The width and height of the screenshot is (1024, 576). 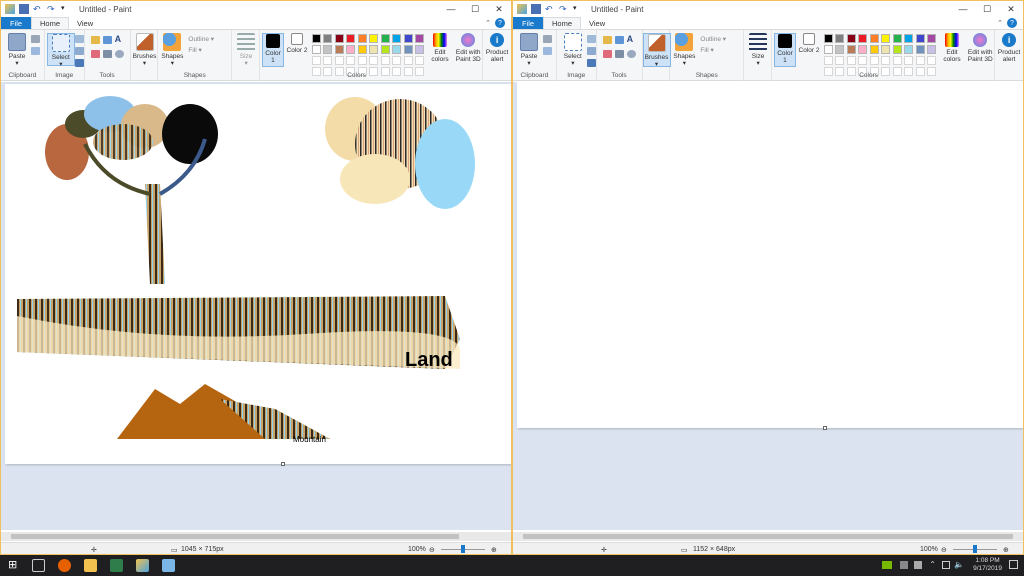 I want to click on battery-icon, so click(x=946, y=565).